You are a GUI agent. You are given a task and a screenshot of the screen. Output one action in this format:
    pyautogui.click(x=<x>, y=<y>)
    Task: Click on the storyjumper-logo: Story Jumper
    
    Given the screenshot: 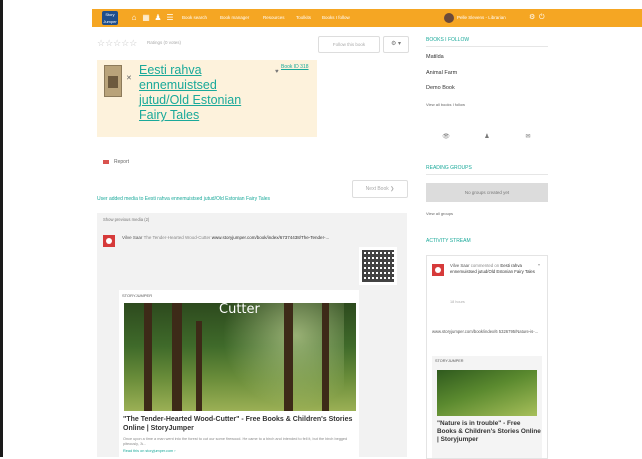 What is the action you would take?
    pyautogui.click(x=110, y=18)
    